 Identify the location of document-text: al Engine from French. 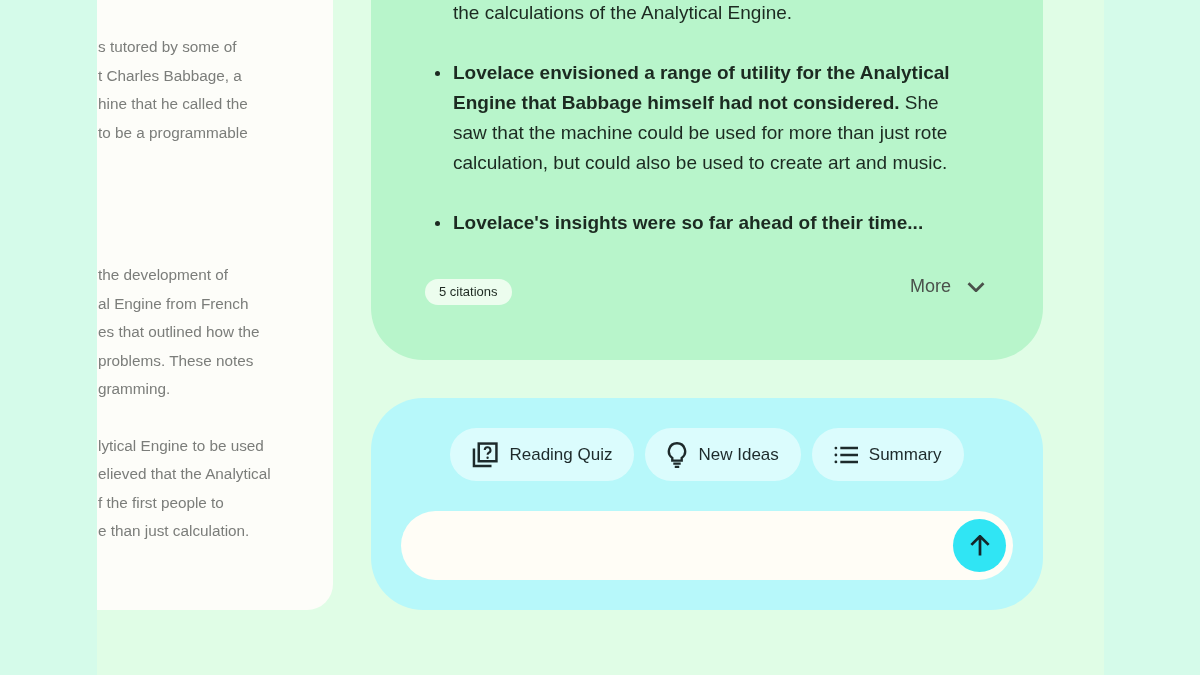
(173, 303).